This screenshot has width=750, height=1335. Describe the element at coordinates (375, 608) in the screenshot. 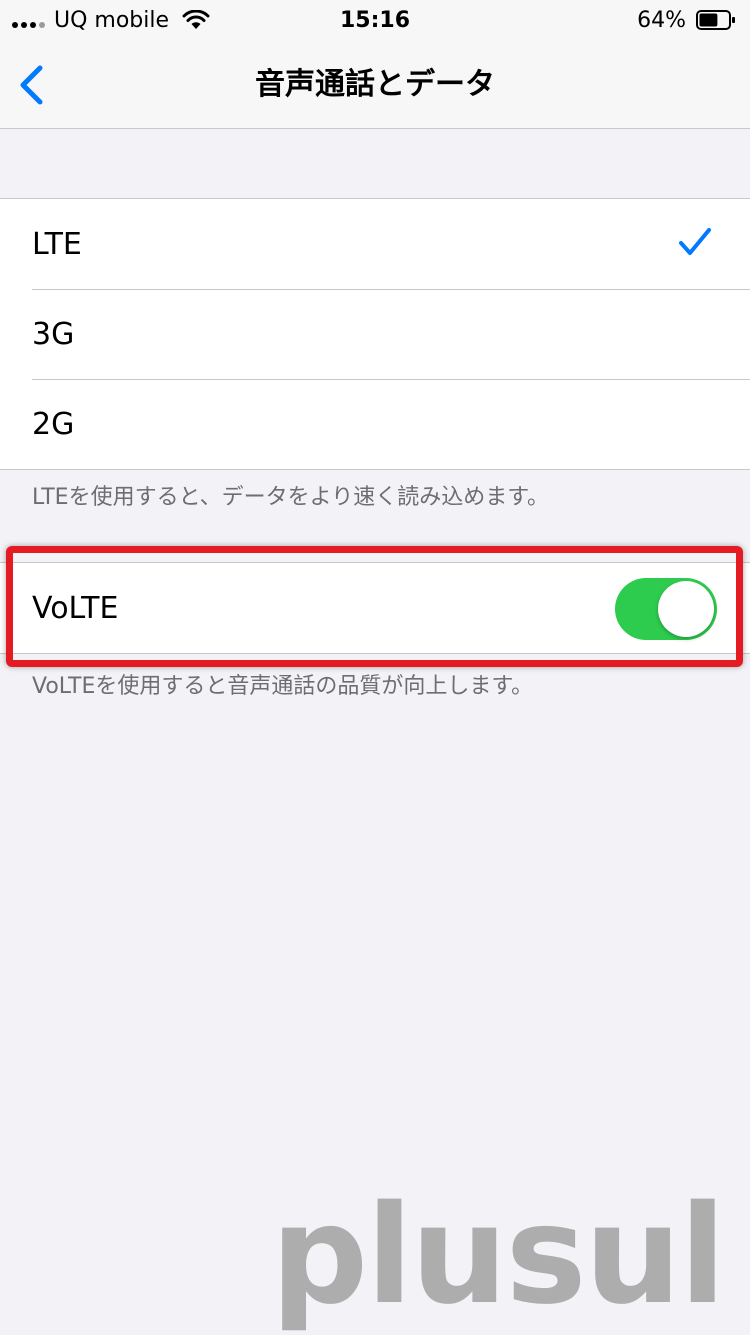

I see `volte-row: VoLTE` at that location.